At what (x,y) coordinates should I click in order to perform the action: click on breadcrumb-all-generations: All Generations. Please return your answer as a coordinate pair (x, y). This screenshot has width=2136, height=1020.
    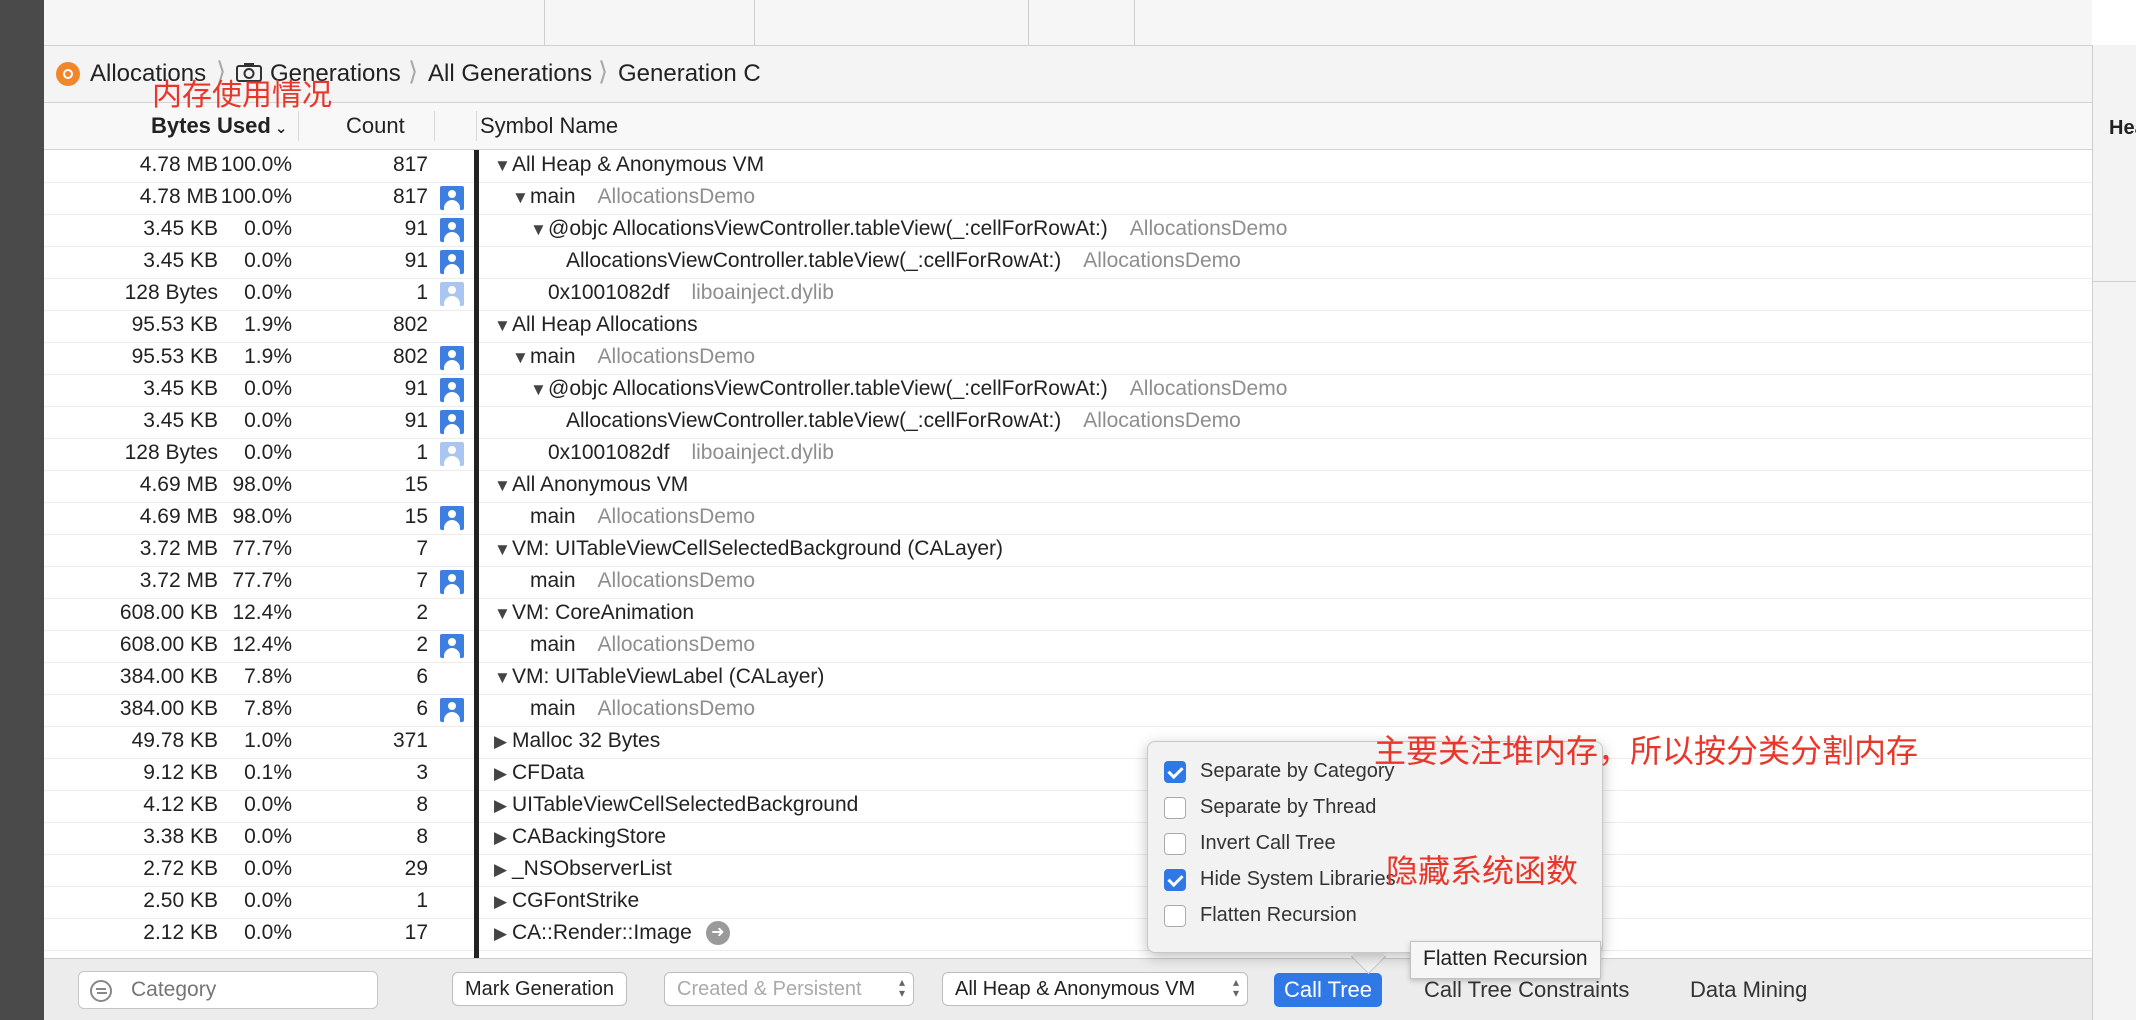
    Looking at the image, I should click on (510, 74).